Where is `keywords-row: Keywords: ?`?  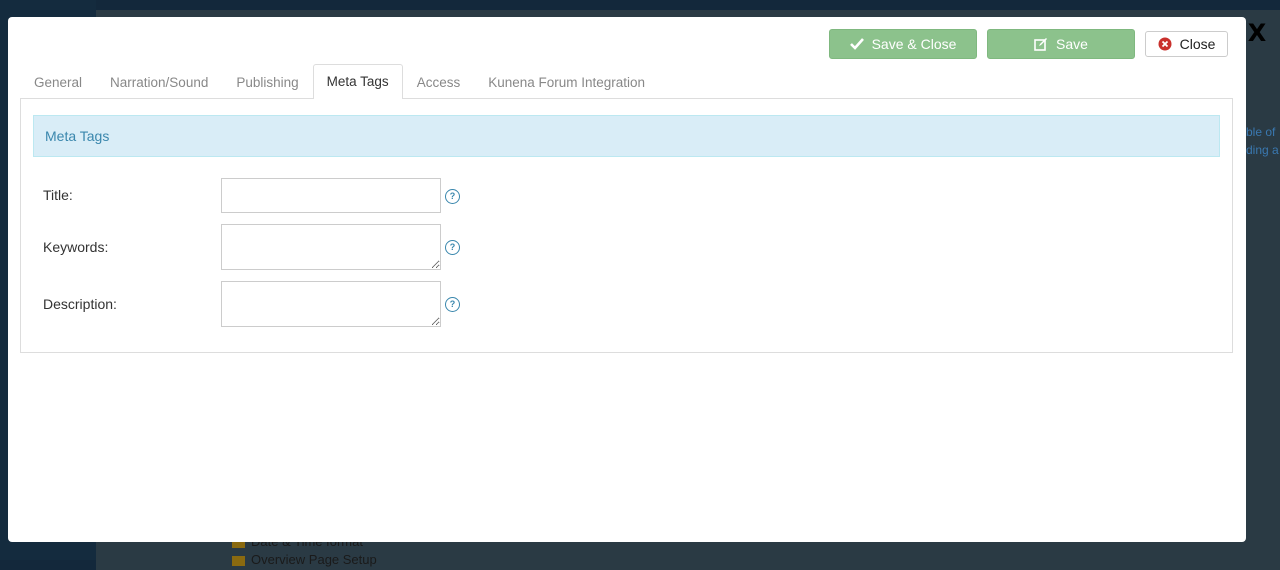 keywords-row: Keywords: ? is located at coordinates (251, 247).